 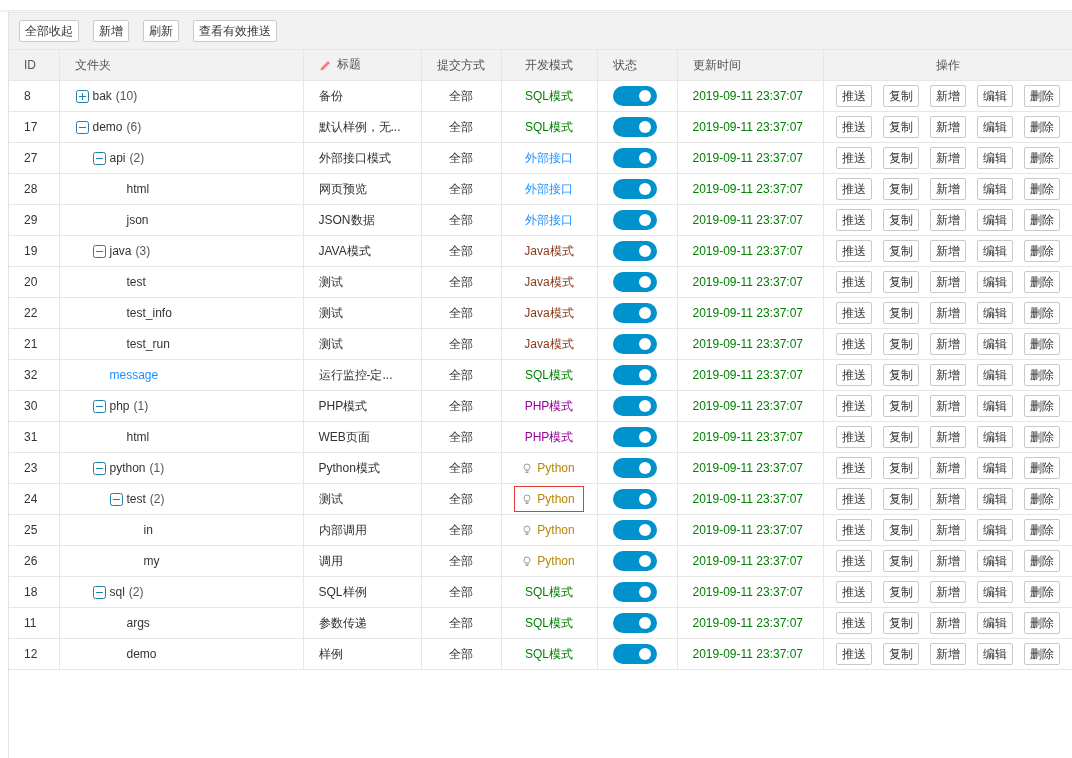 What do you see at coordinates (49, 31) in the screenshot?
I see `toolbar-button: 全部收起` at bounding box center [49, 31].